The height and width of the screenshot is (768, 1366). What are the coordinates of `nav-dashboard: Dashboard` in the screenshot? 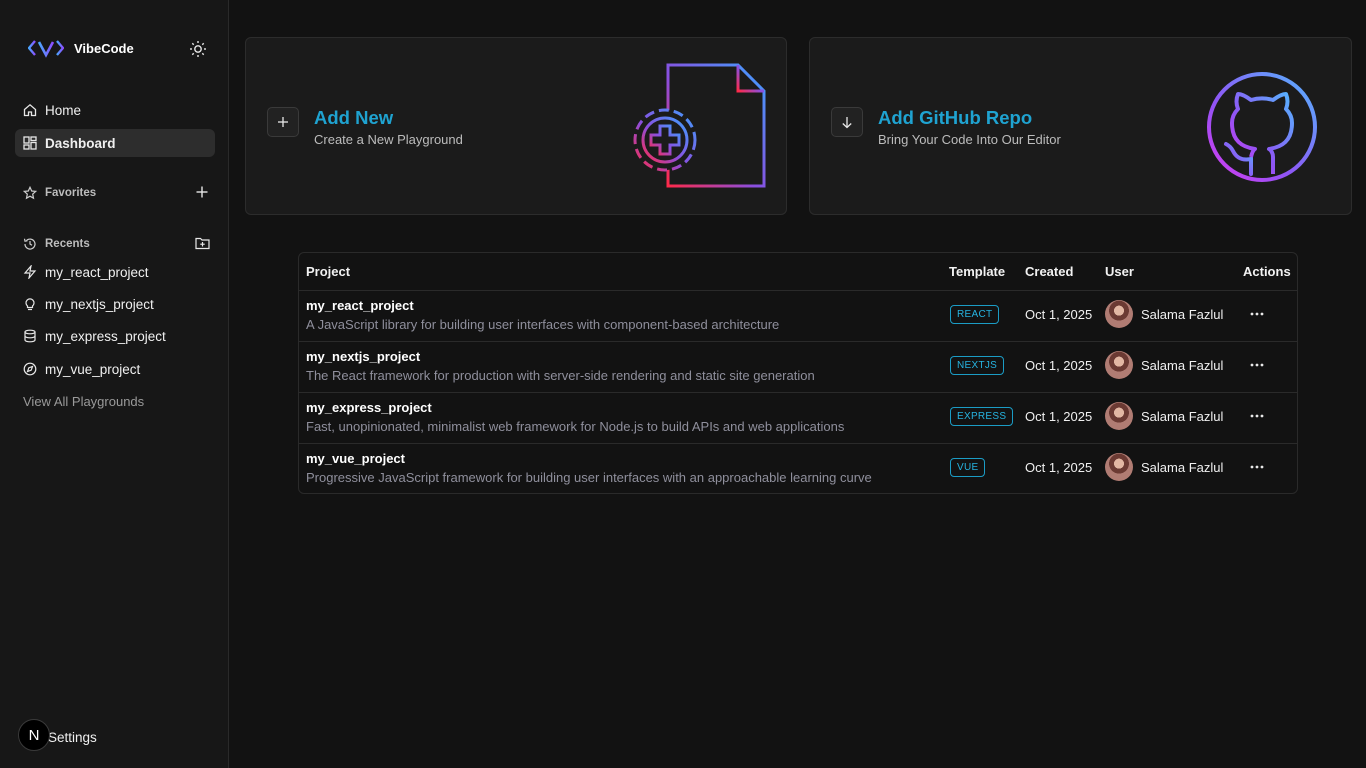 It's located at (115, 143).